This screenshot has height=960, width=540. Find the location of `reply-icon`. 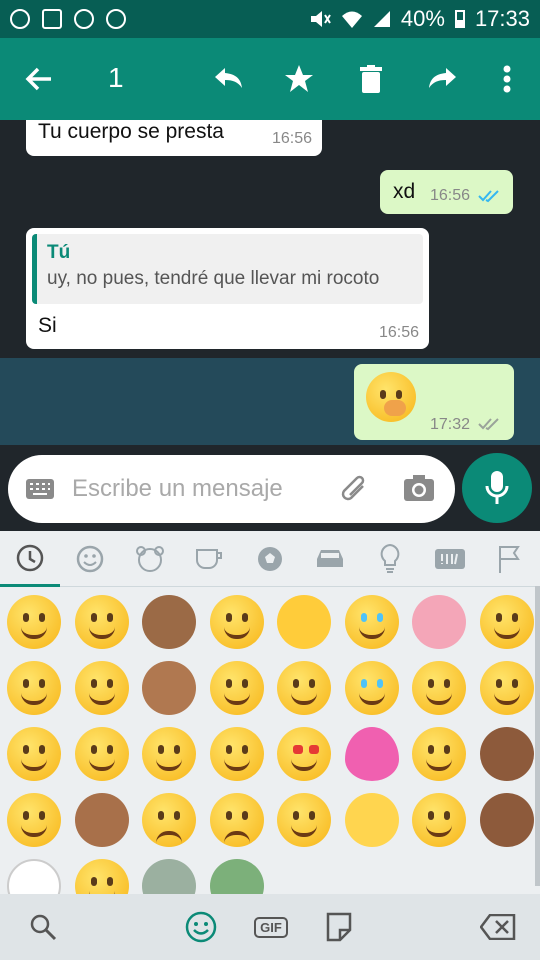

reply-icon is located at coordinates (228, 79).